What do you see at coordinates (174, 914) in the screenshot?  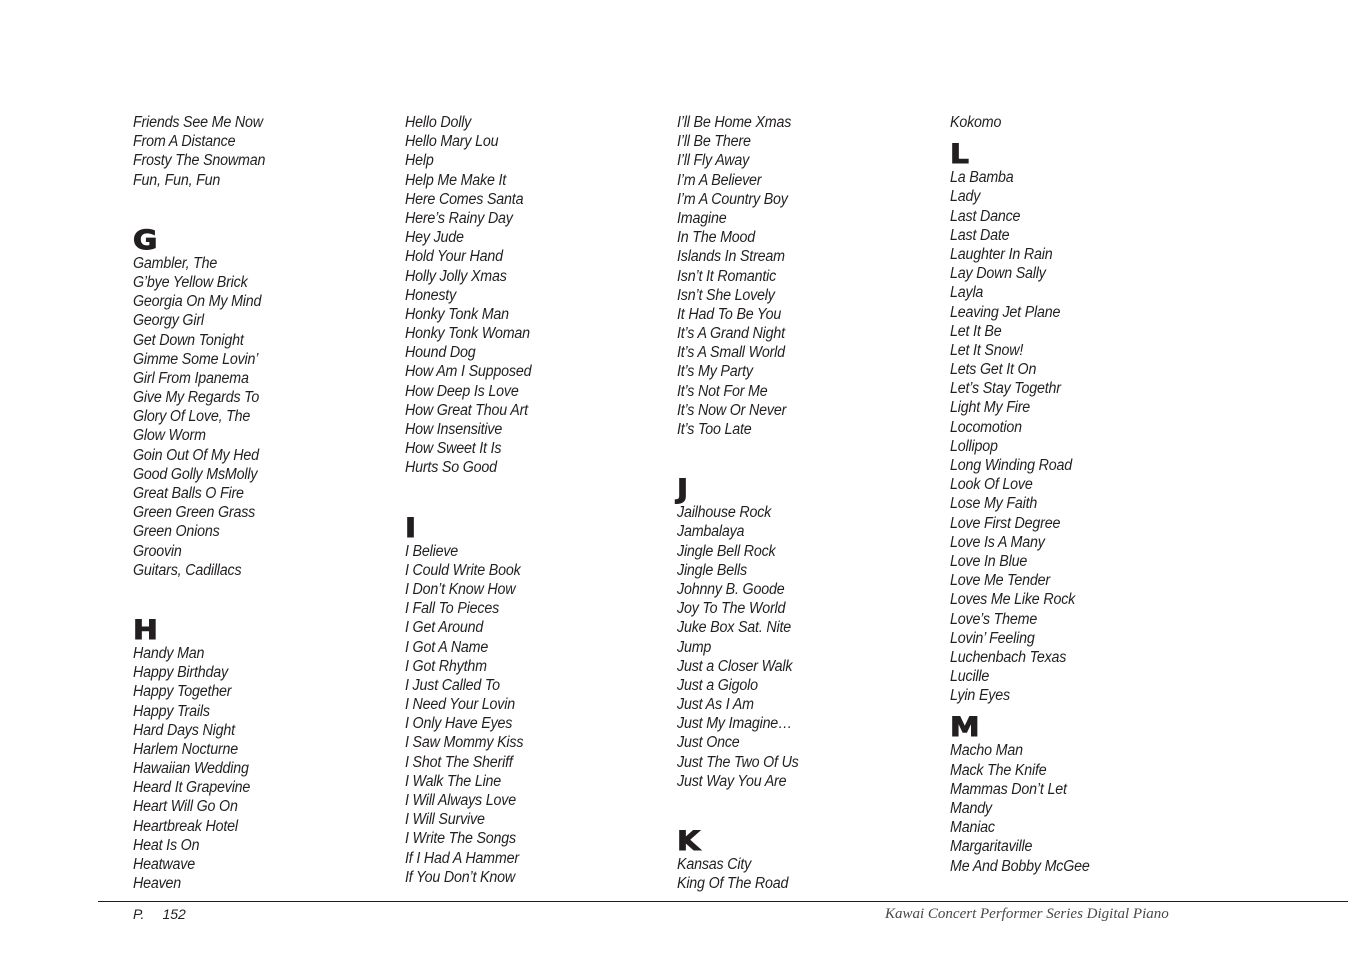 I see `page-number-value: 152` at bounding box center [174, 914].